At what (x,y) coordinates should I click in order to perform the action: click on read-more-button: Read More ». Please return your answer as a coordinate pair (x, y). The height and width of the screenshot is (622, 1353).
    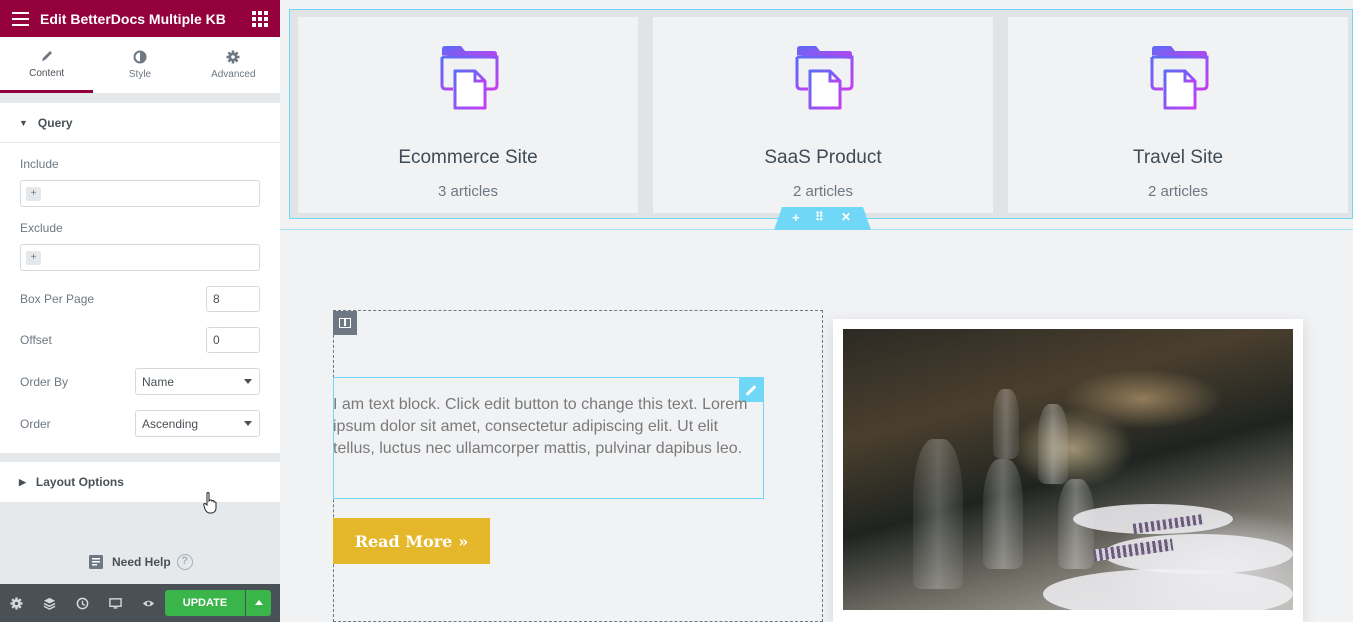
    Looking at the image, I should click on (411, 541).